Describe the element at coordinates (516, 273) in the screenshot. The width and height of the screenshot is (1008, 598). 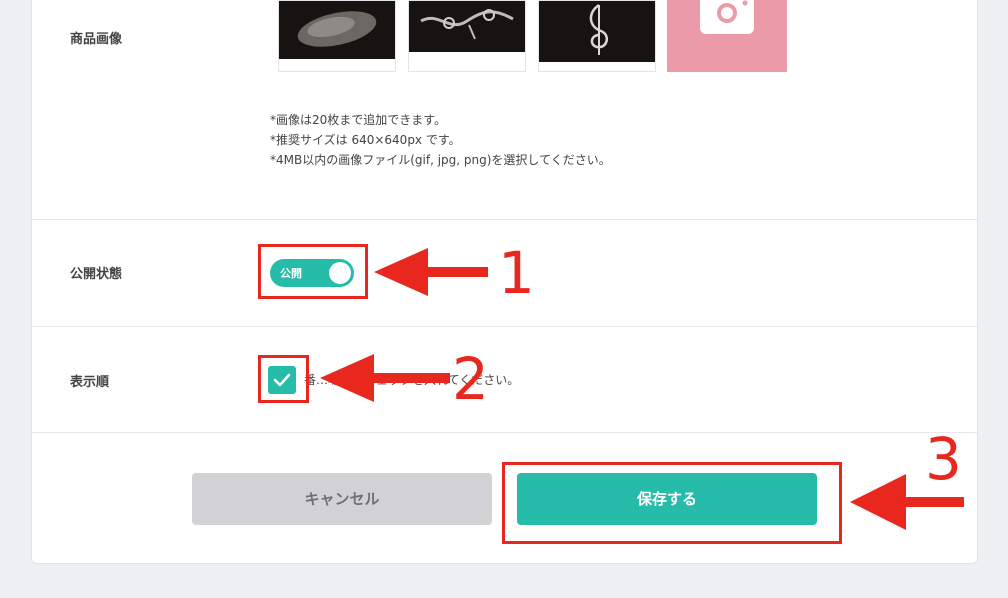
I see `annotation-step-1: 1` at that location.